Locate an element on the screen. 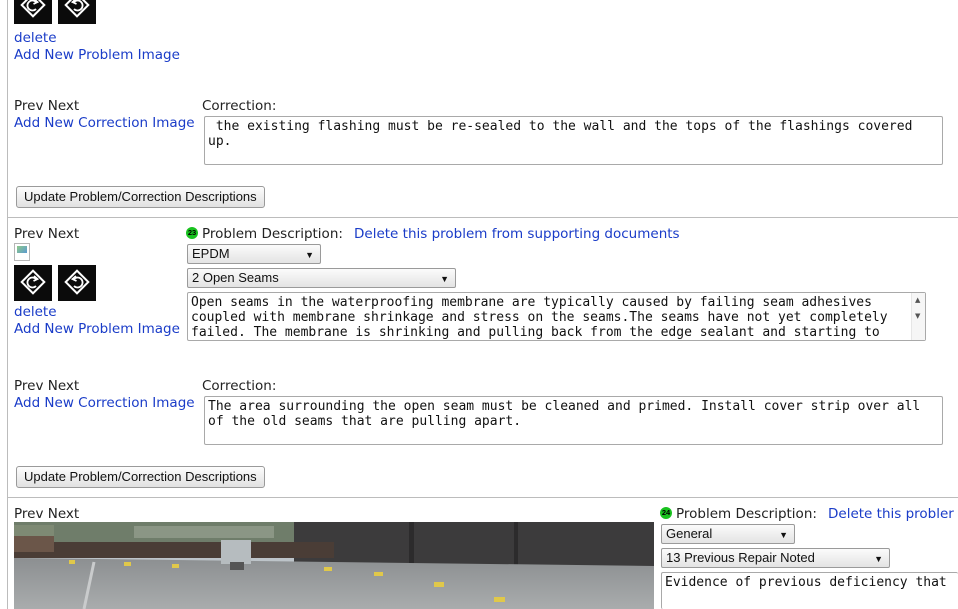 The height and width of the screenshot is (609, 958). problem-select: 2 Open Seams ▼ is located at coordinates (321, 278).